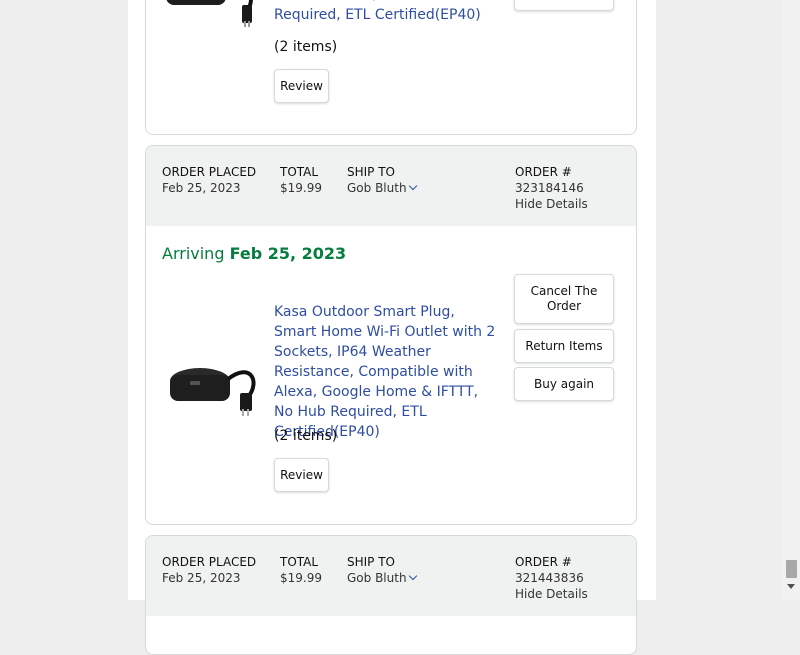  Describe the element at coordinates (564, 299) in the screenshot. I see `cancel-order-button: Cancel The Order` at that location.